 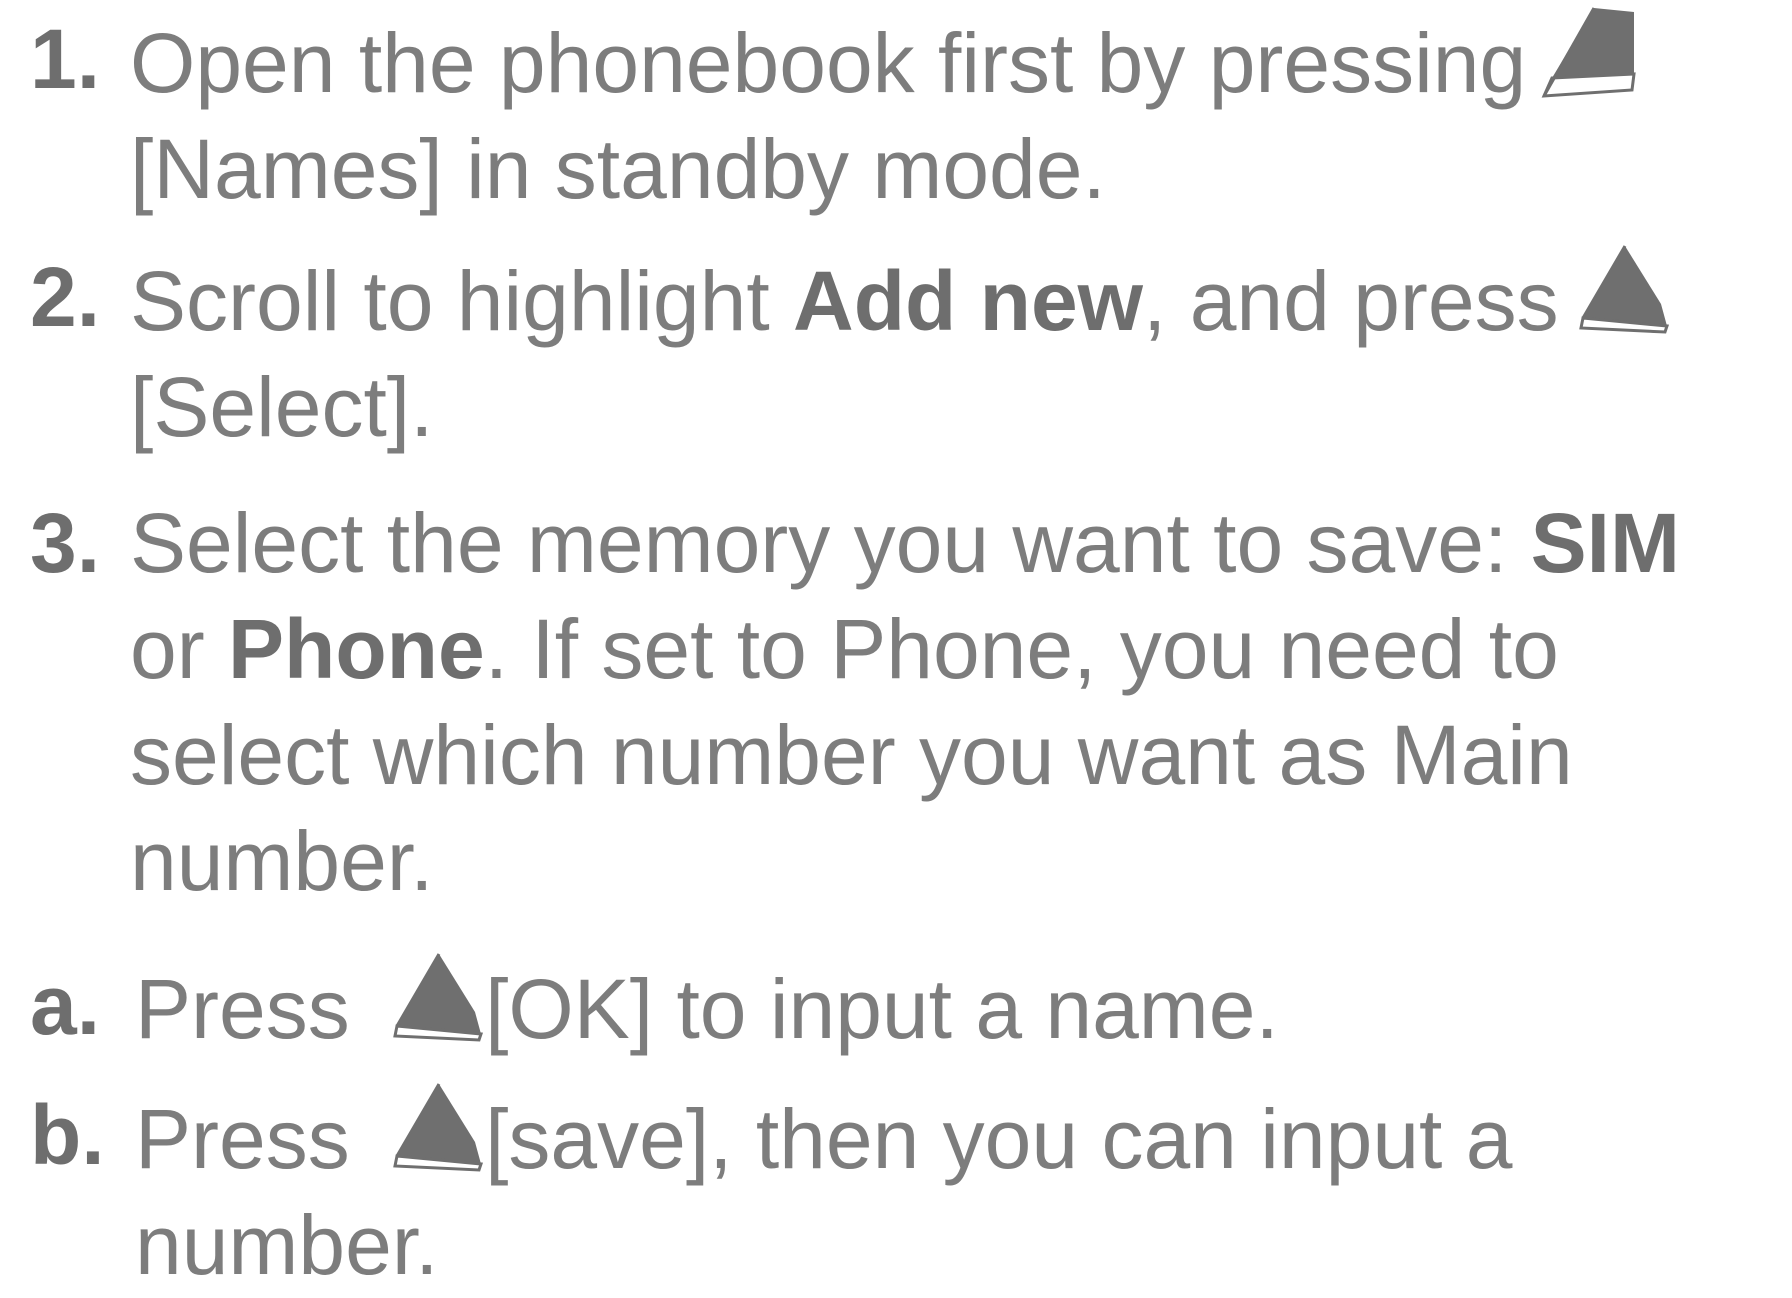 I want to click on step-text: Press [OK] to input a name., so click(x=707, y=1007).